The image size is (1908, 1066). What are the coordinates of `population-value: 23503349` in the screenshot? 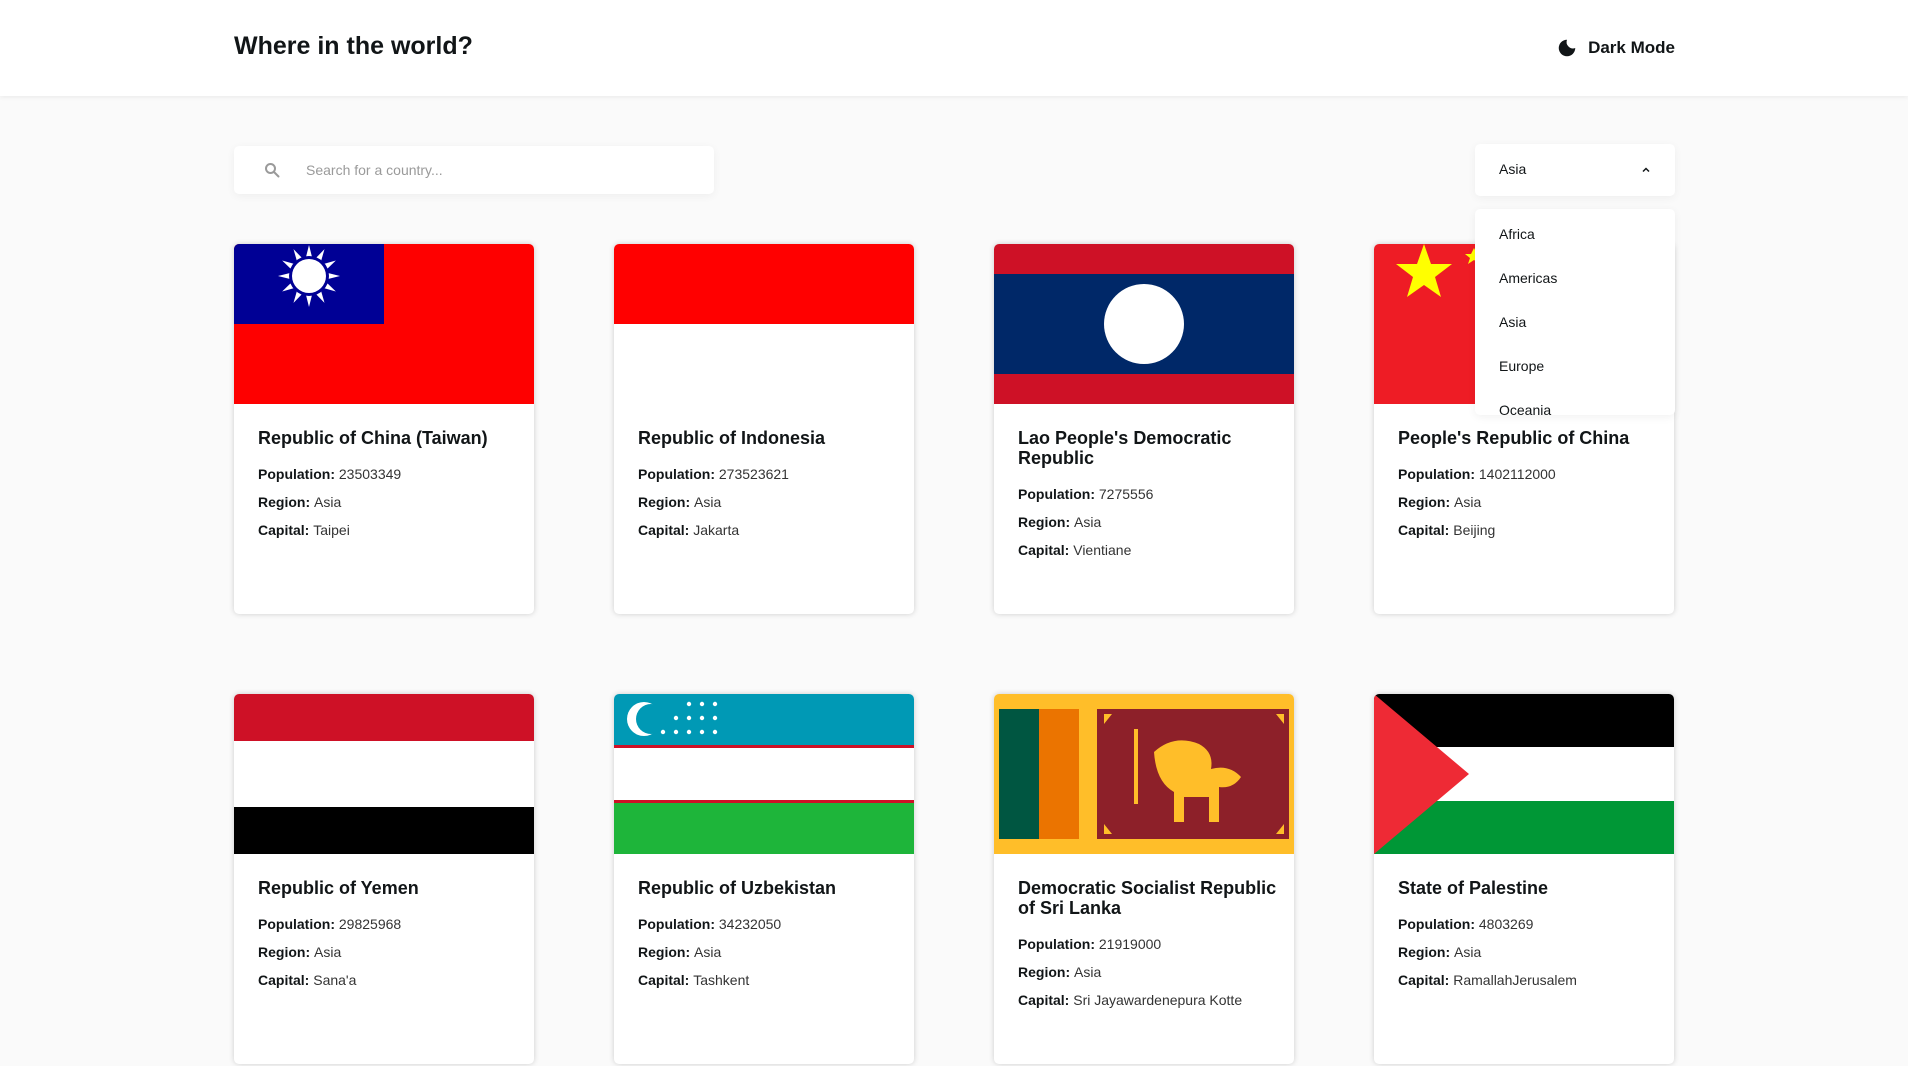 It's located at (370, 474).